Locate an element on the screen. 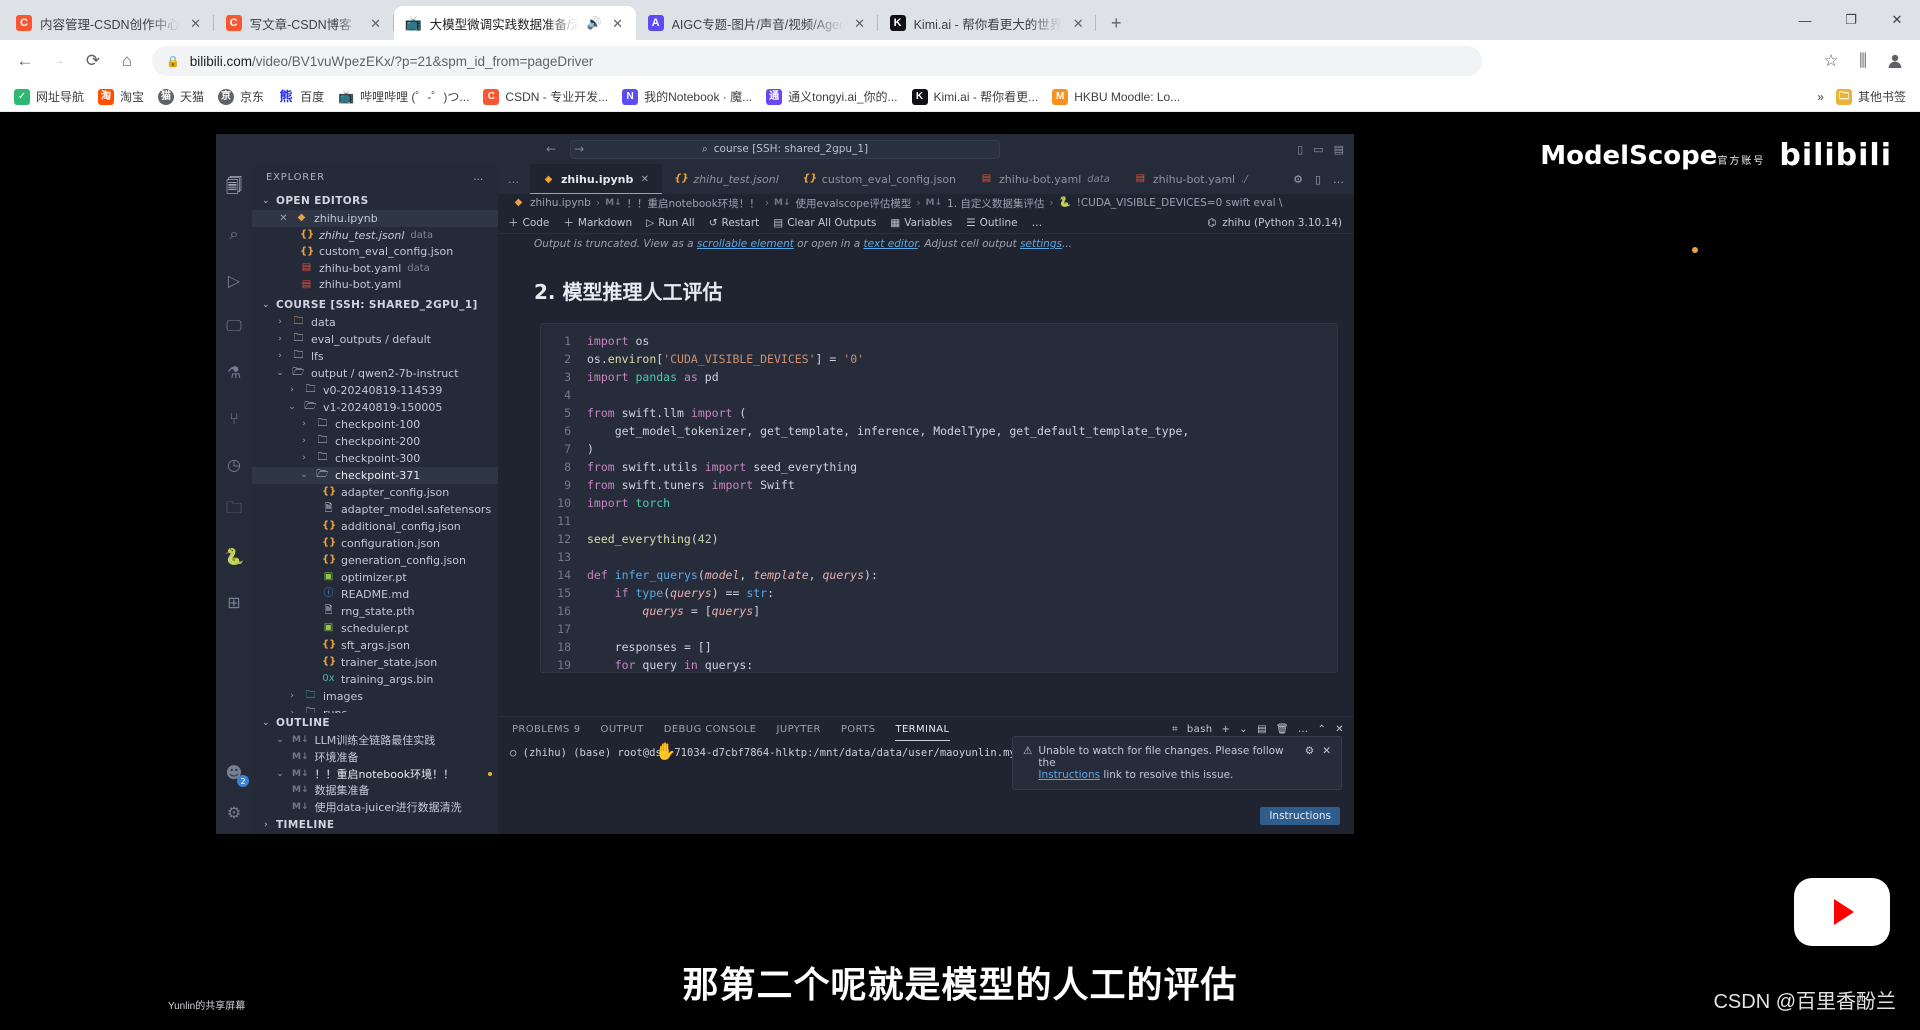  browser-tab-3: A AIGC专题-图片/声音/视频/Agent ✕ is located at coordinates (757, 23).